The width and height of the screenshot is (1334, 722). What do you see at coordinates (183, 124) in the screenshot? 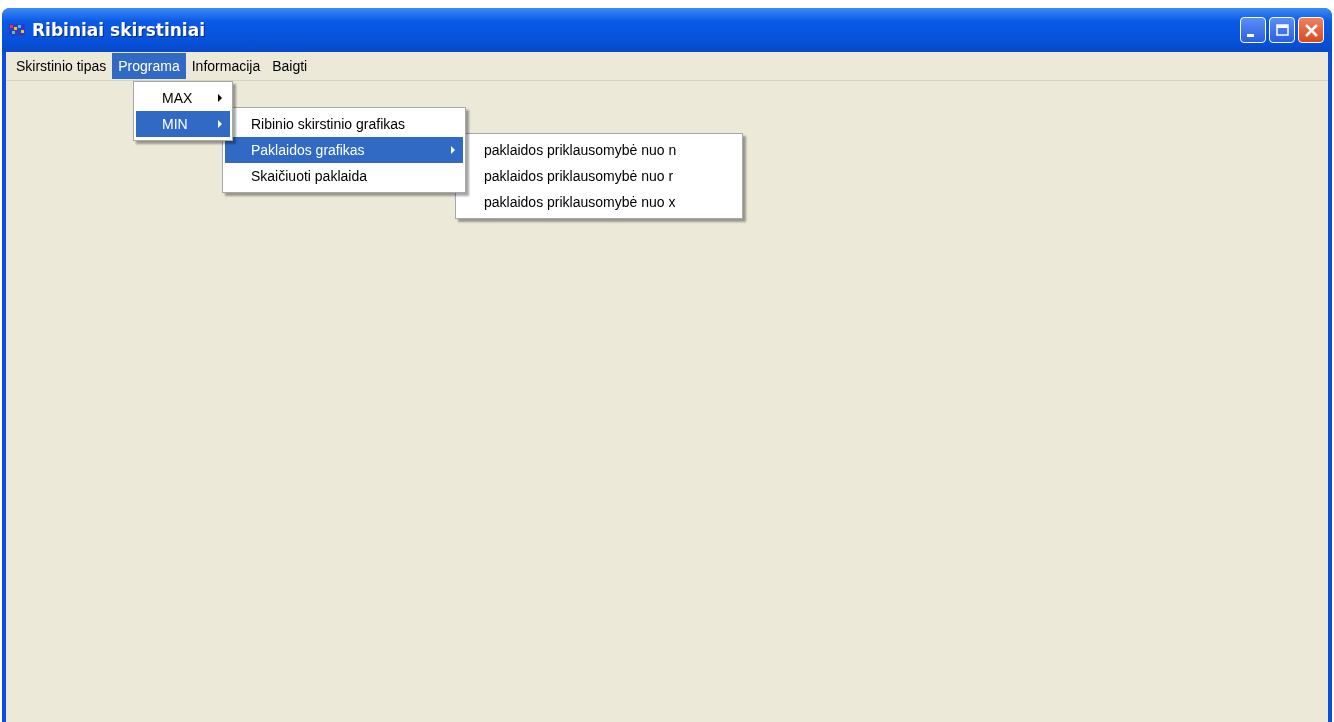
I see `menu-item: MIN` at bounding box center [183, 124].